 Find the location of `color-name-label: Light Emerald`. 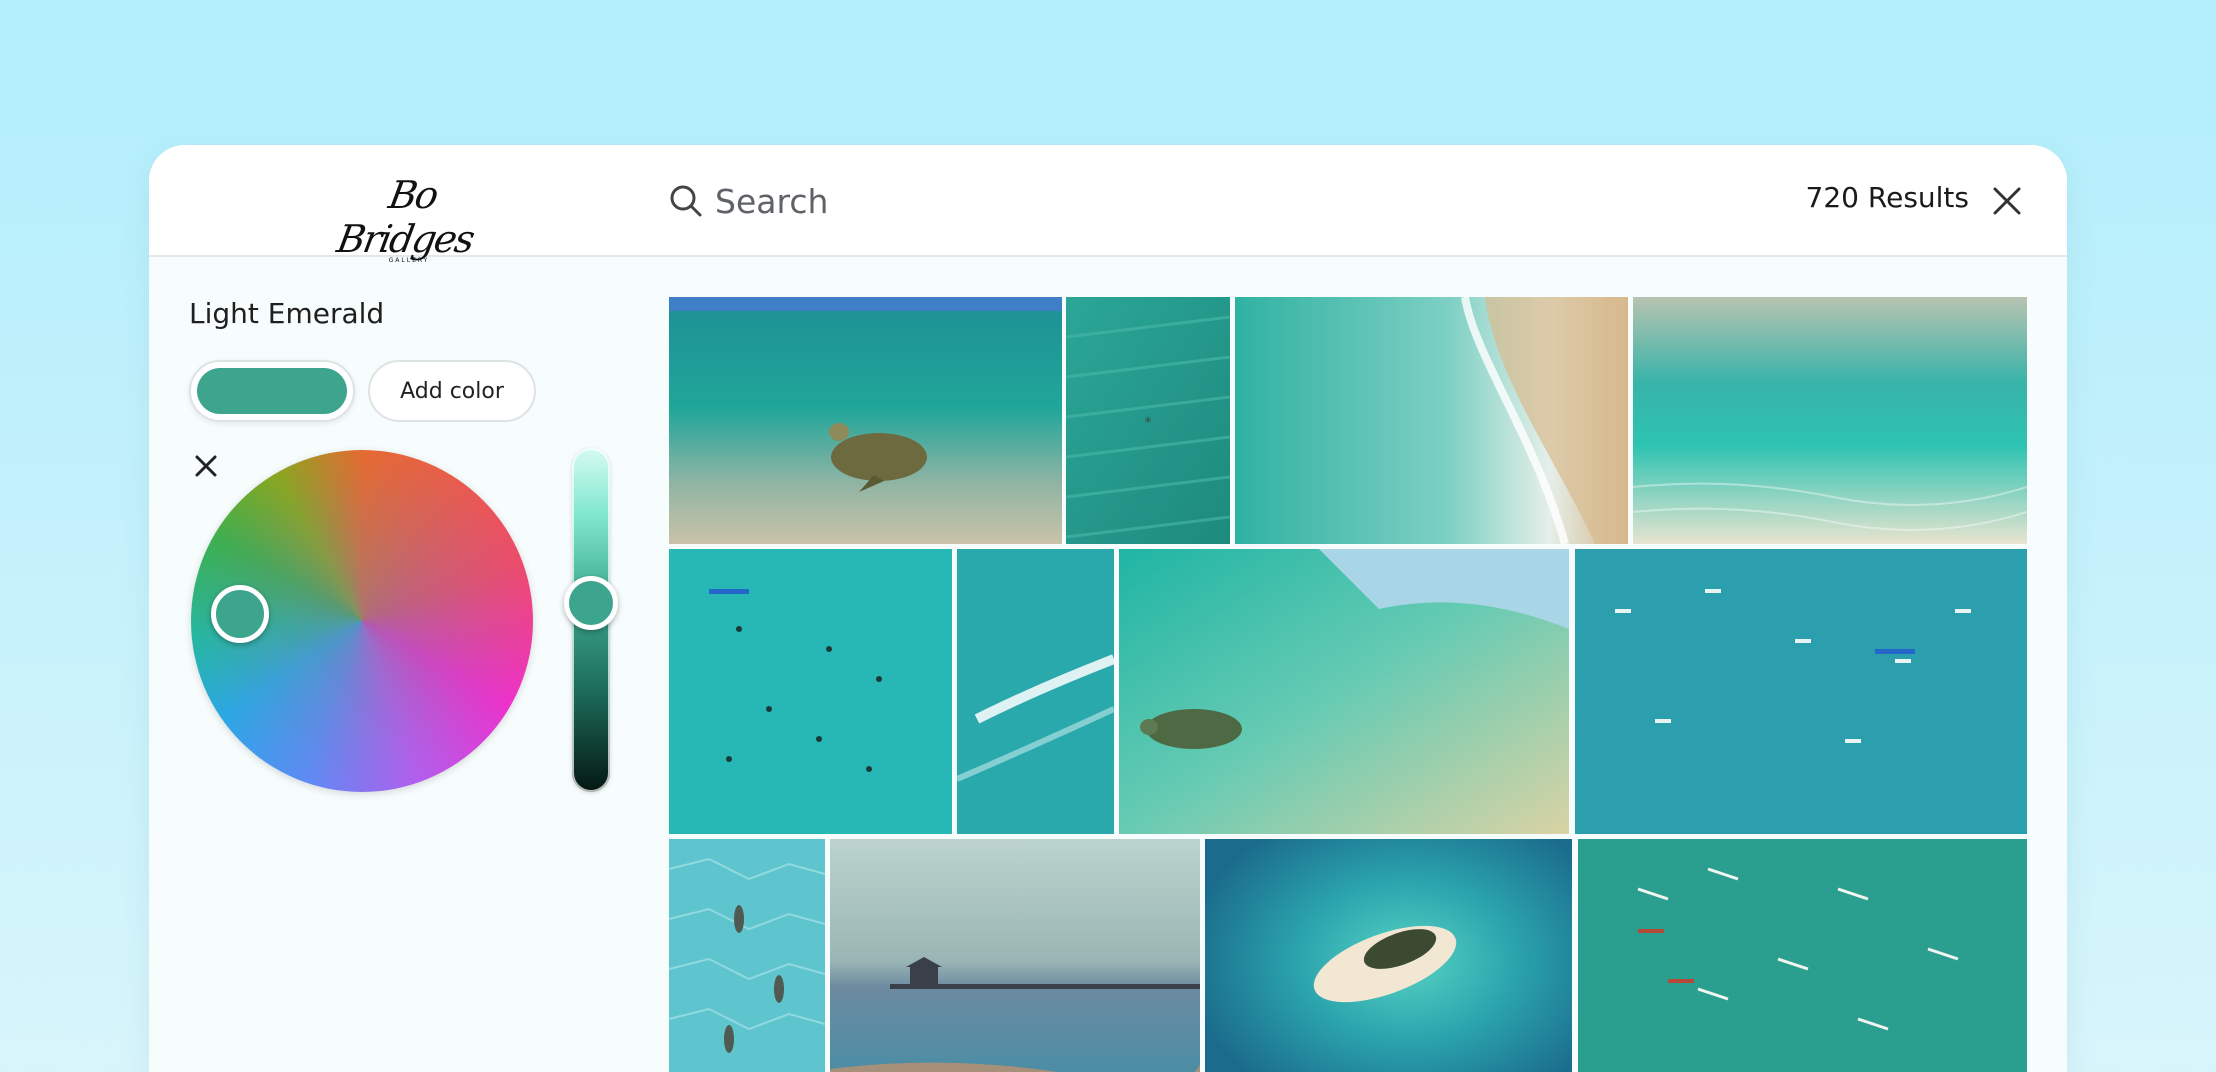

color-name-label: Light Emerald is located at coordinates (287, 313).